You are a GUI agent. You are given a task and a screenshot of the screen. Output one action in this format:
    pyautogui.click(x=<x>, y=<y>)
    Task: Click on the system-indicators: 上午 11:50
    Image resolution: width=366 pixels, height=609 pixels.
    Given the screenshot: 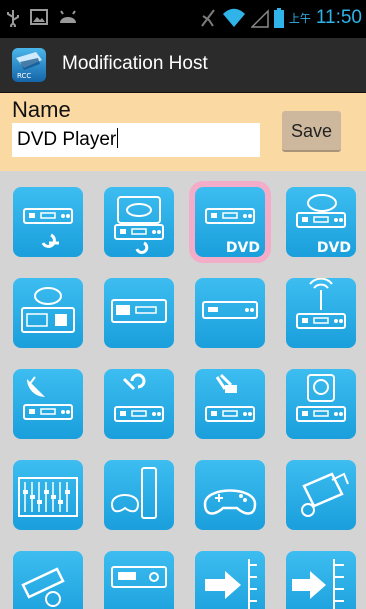 What is the action you would take?
    pyautogui.click(x=280, y=18)
    